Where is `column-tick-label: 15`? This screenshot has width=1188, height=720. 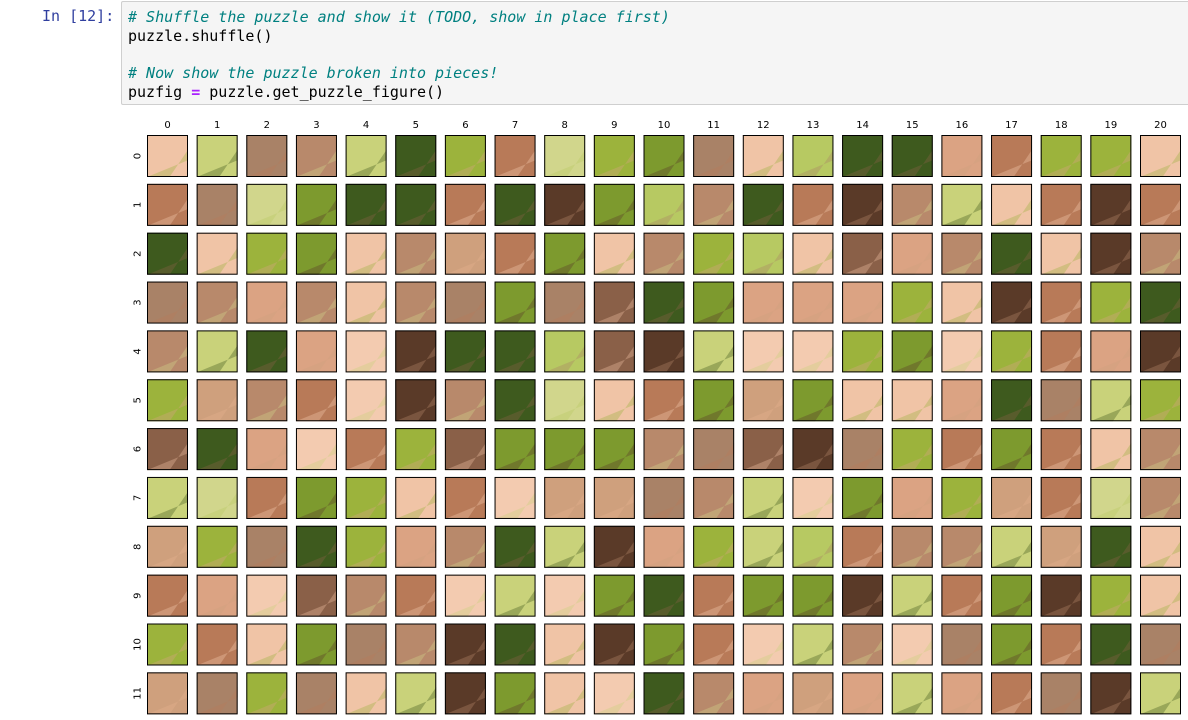
column-tick-label: 15 is located at coordinates (912, 125).